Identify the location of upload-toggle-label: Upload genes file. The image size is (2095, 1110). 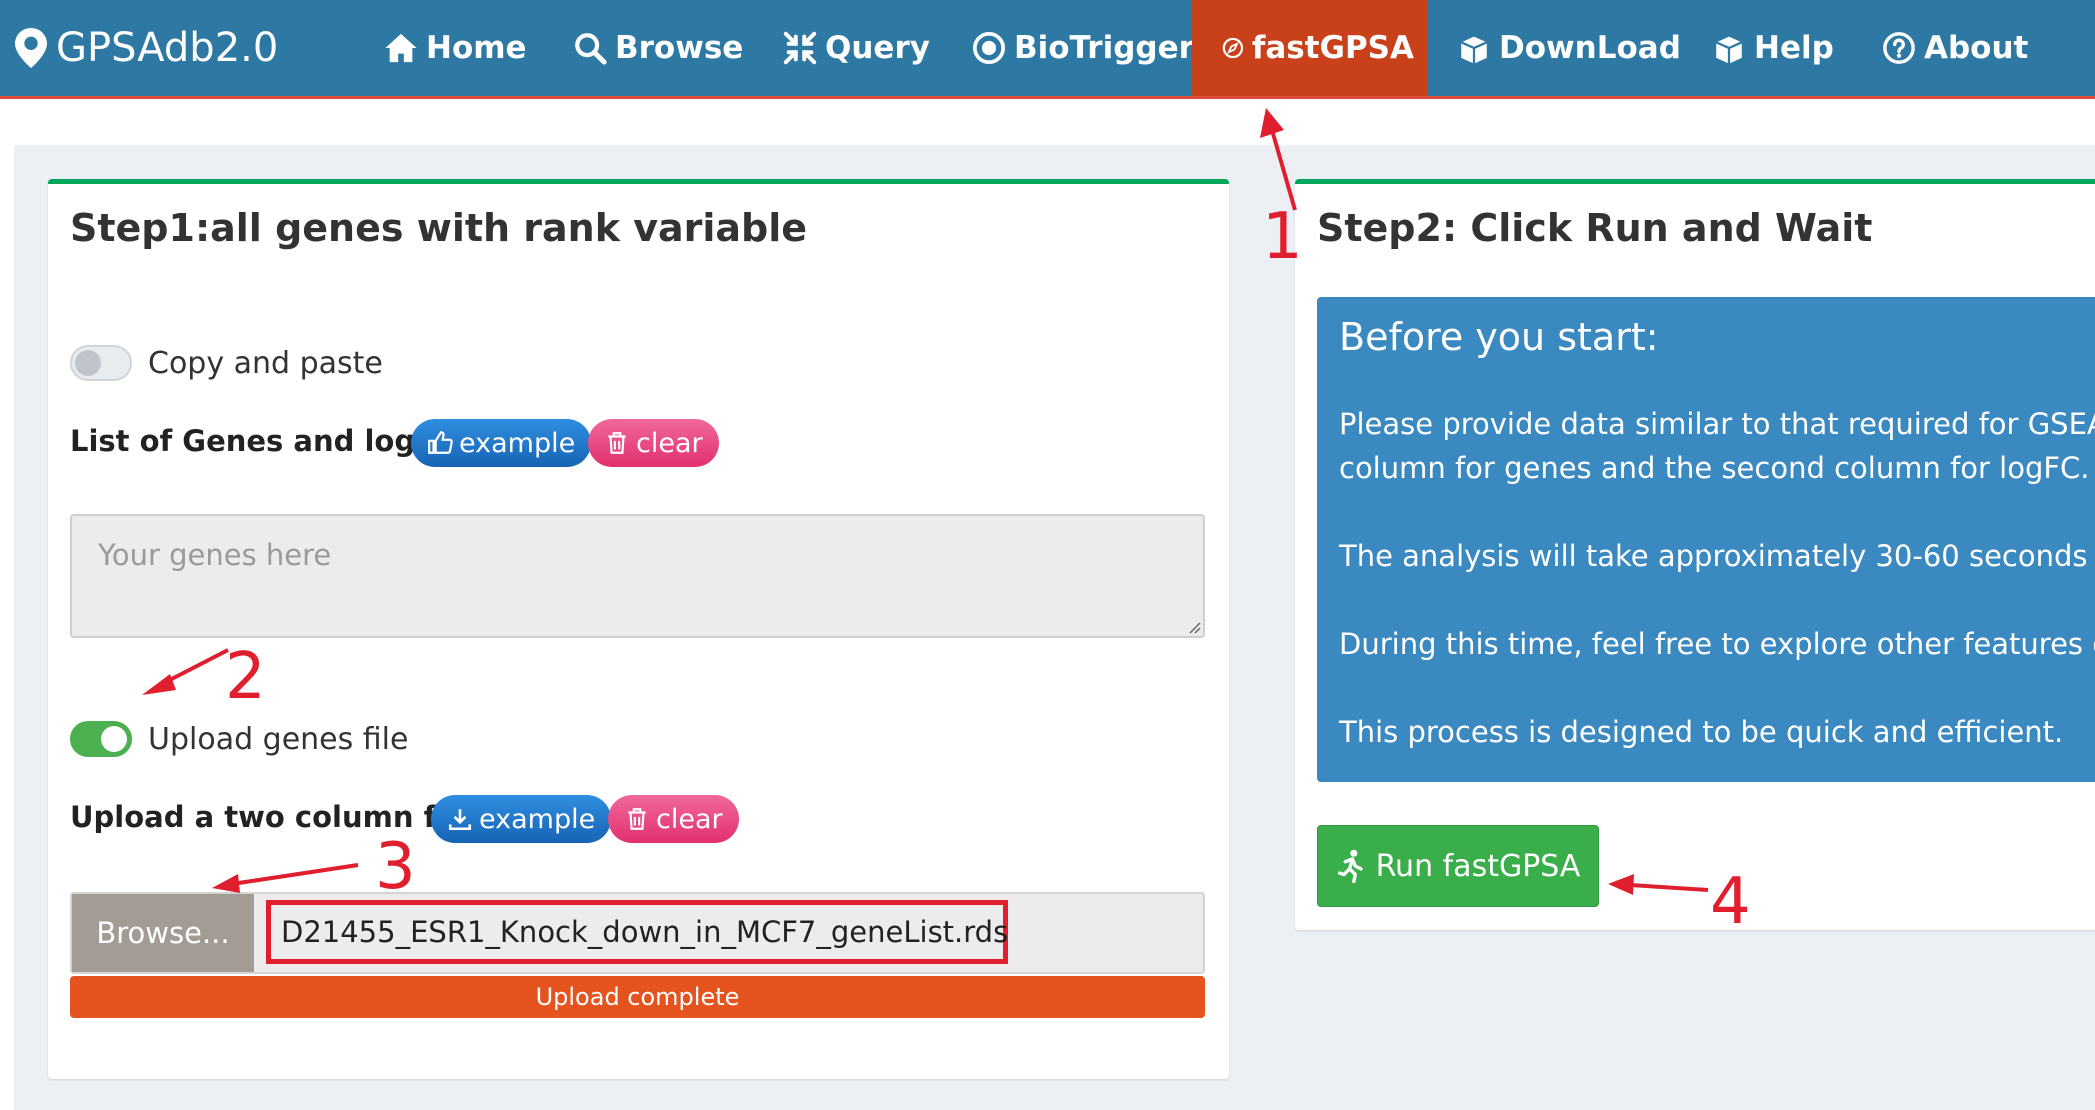
(278, 739).